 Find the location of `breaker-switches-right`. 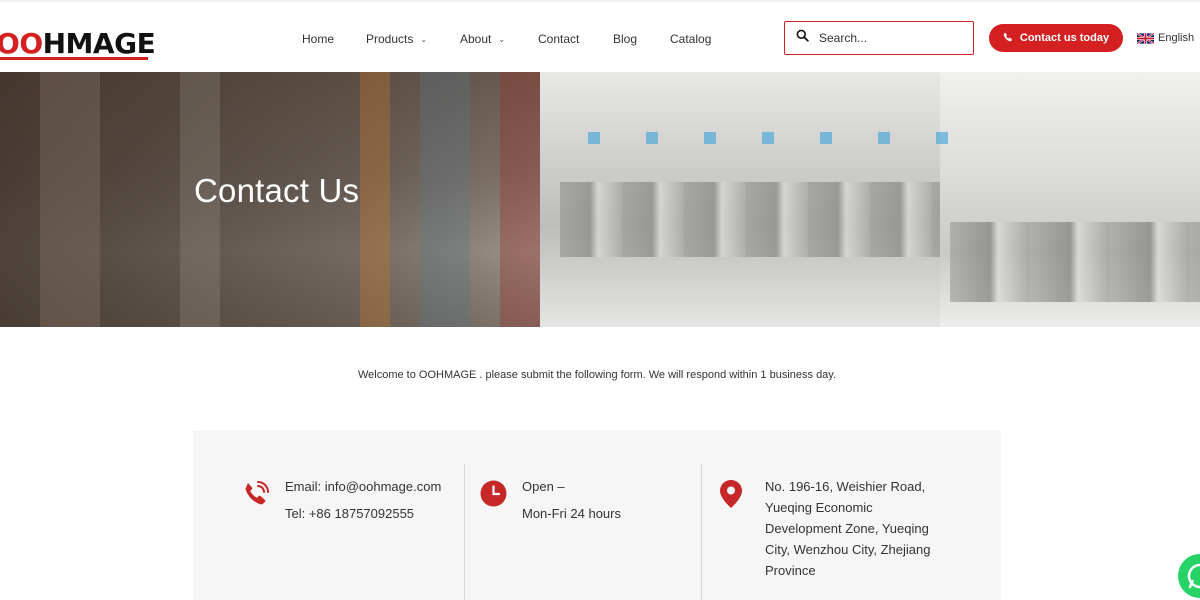

breaker-switches-right is located at coordinates (1075, 262).